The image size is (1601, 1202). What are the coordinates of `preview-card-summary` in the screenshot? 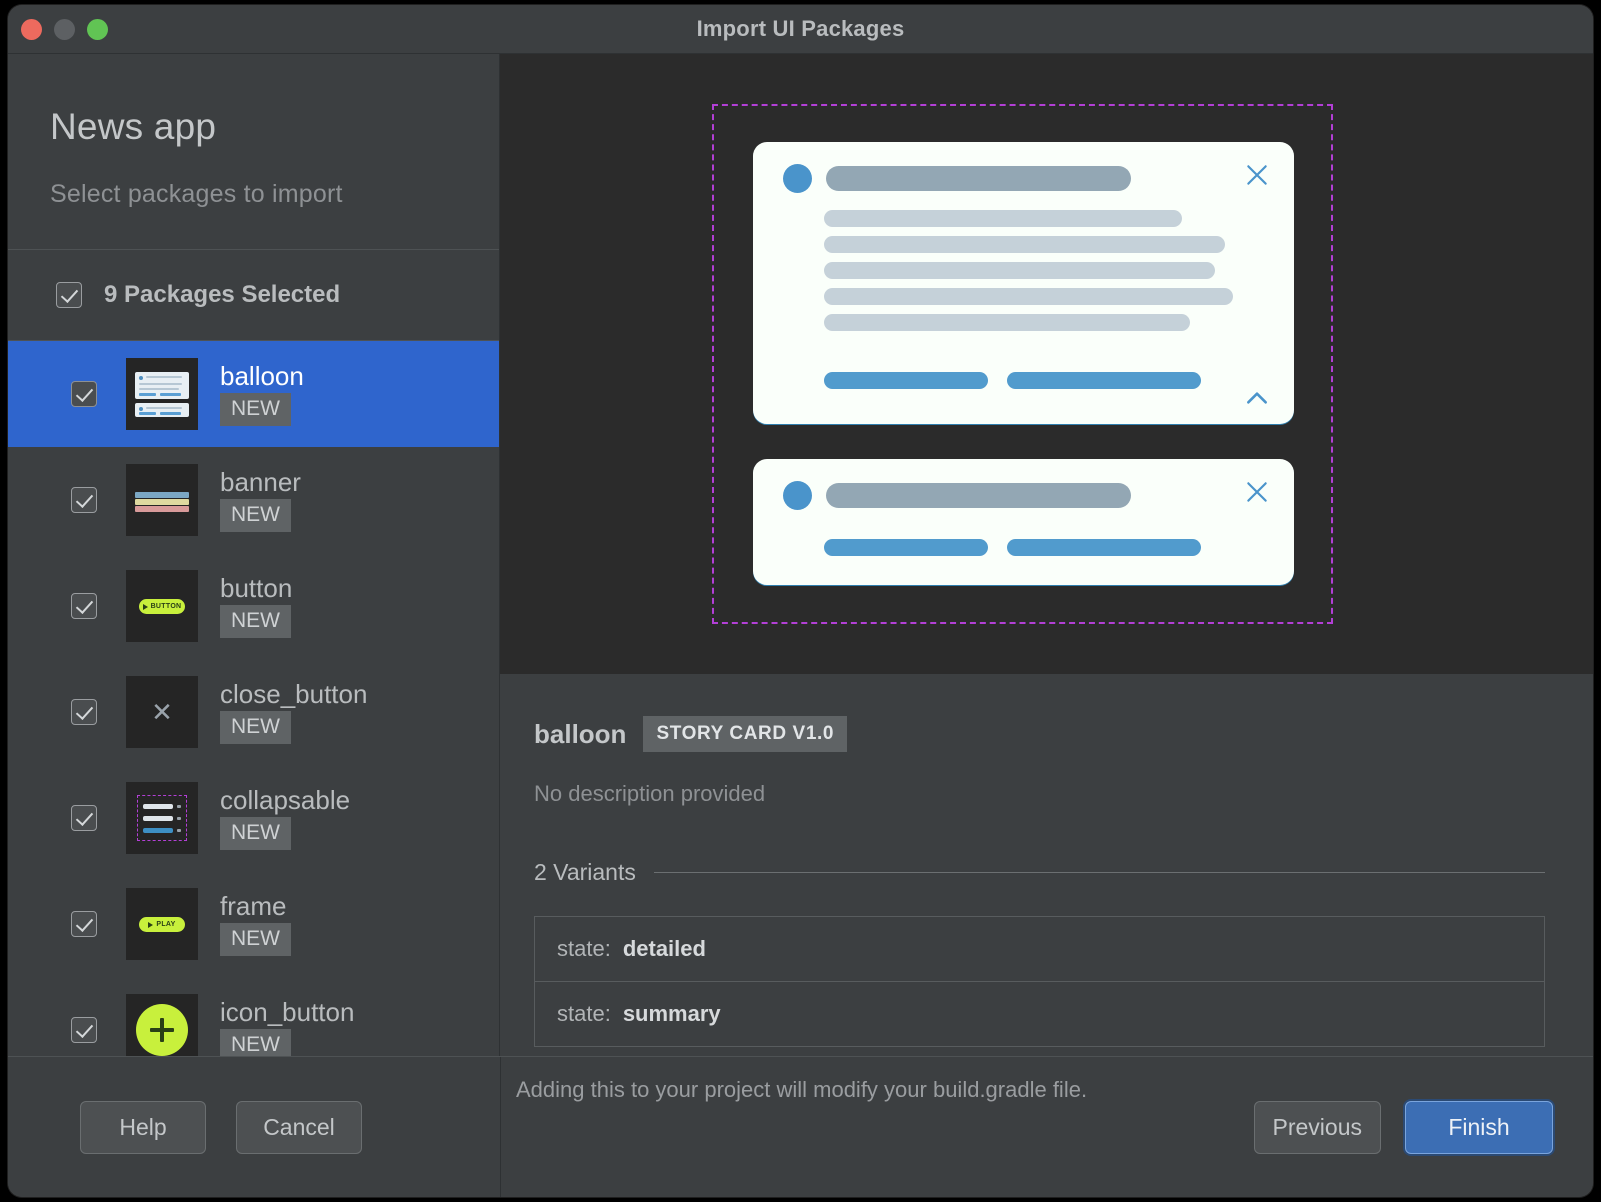 It's located at (1023, 522).